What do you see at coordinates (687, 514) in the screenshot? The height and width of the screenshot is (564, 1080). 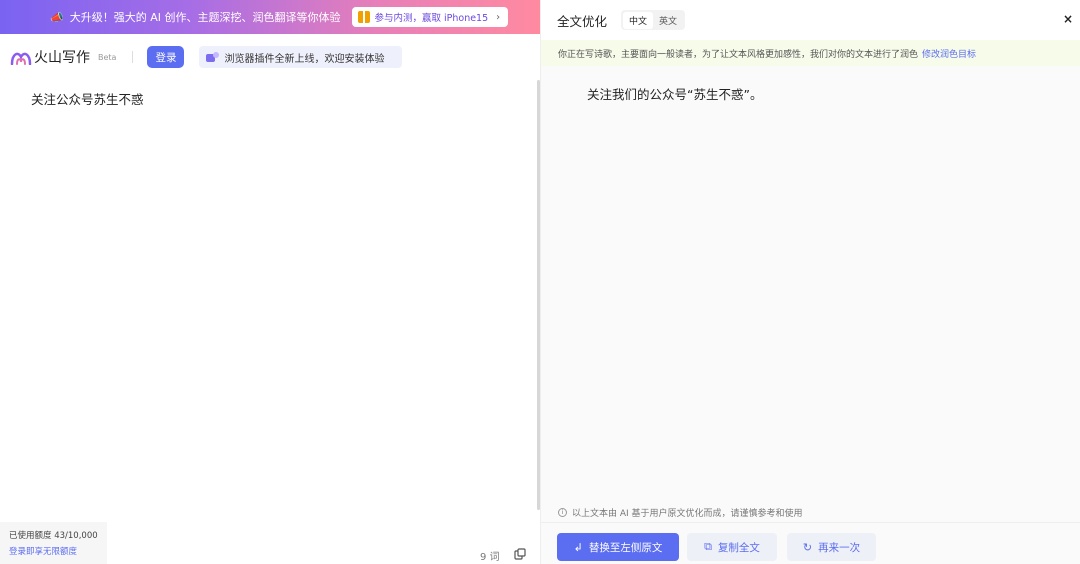 I see `disclaimer-text: 以上文本由 AI 基于用户原文优化而成，请谨慎参考和使用` at bounding box center [687, 514].